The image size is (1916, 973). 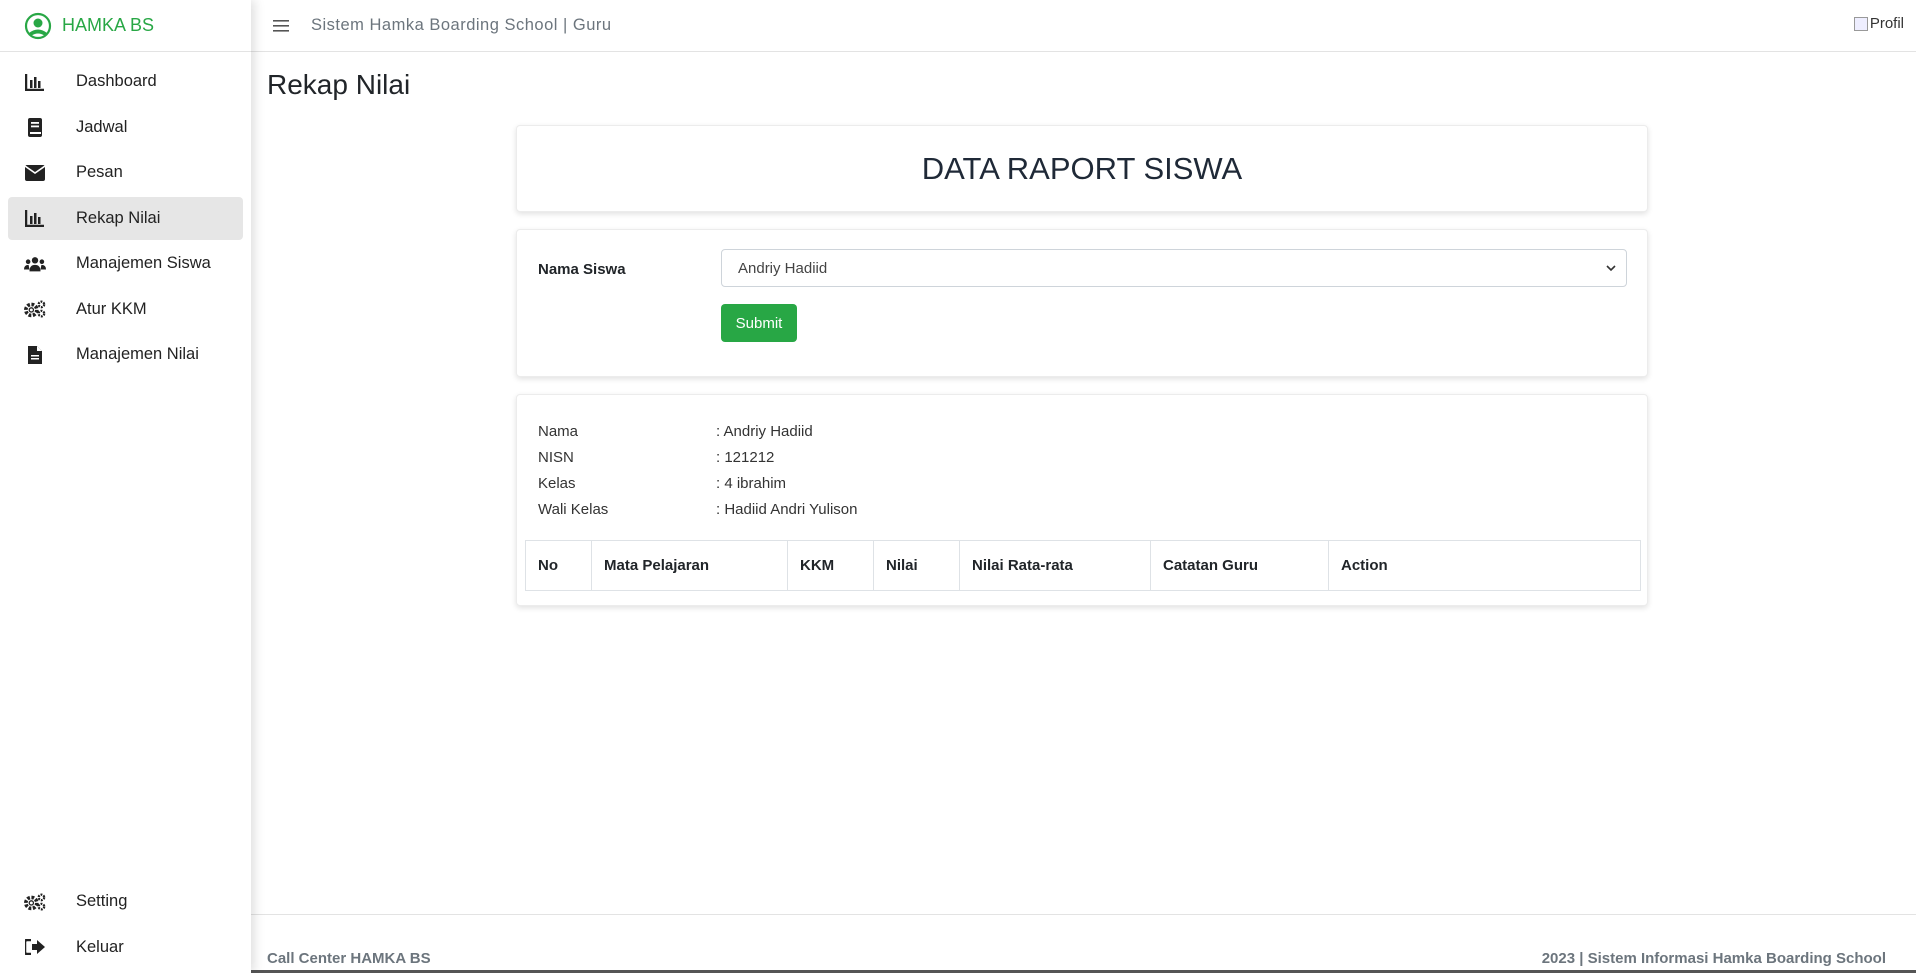 What do you see at coordinates (125, 172) in the screenshot?
I see `sidebar-item-pesan: Pesan` at bounding box center [125, 172].